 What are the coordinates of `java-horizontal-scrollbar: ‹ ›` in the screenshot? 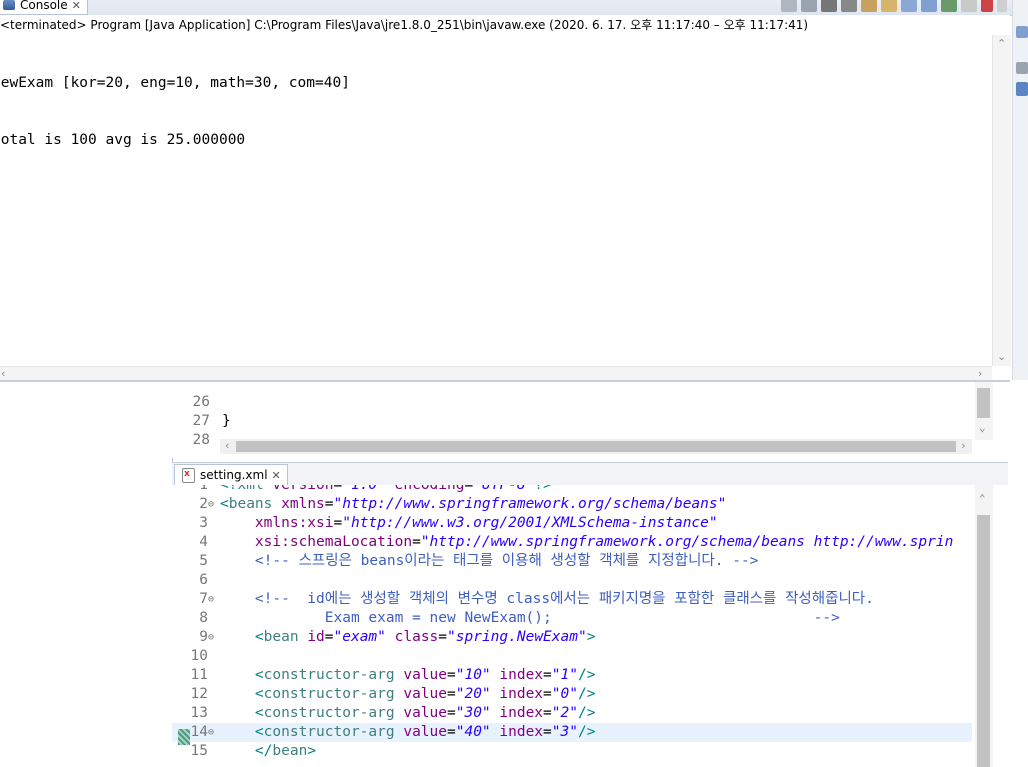 It's located at (596, 446).